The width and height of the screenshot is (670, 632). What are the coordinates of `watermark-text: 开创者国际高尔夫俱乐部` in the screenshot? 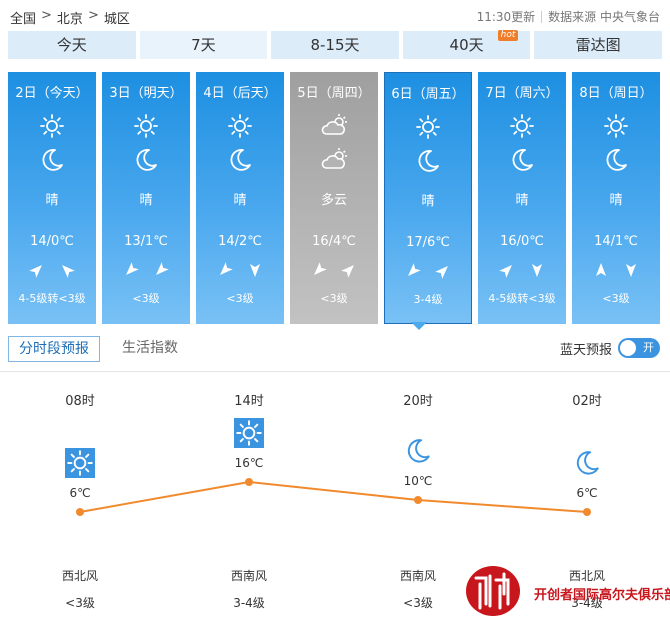 It's located at (602, 595).